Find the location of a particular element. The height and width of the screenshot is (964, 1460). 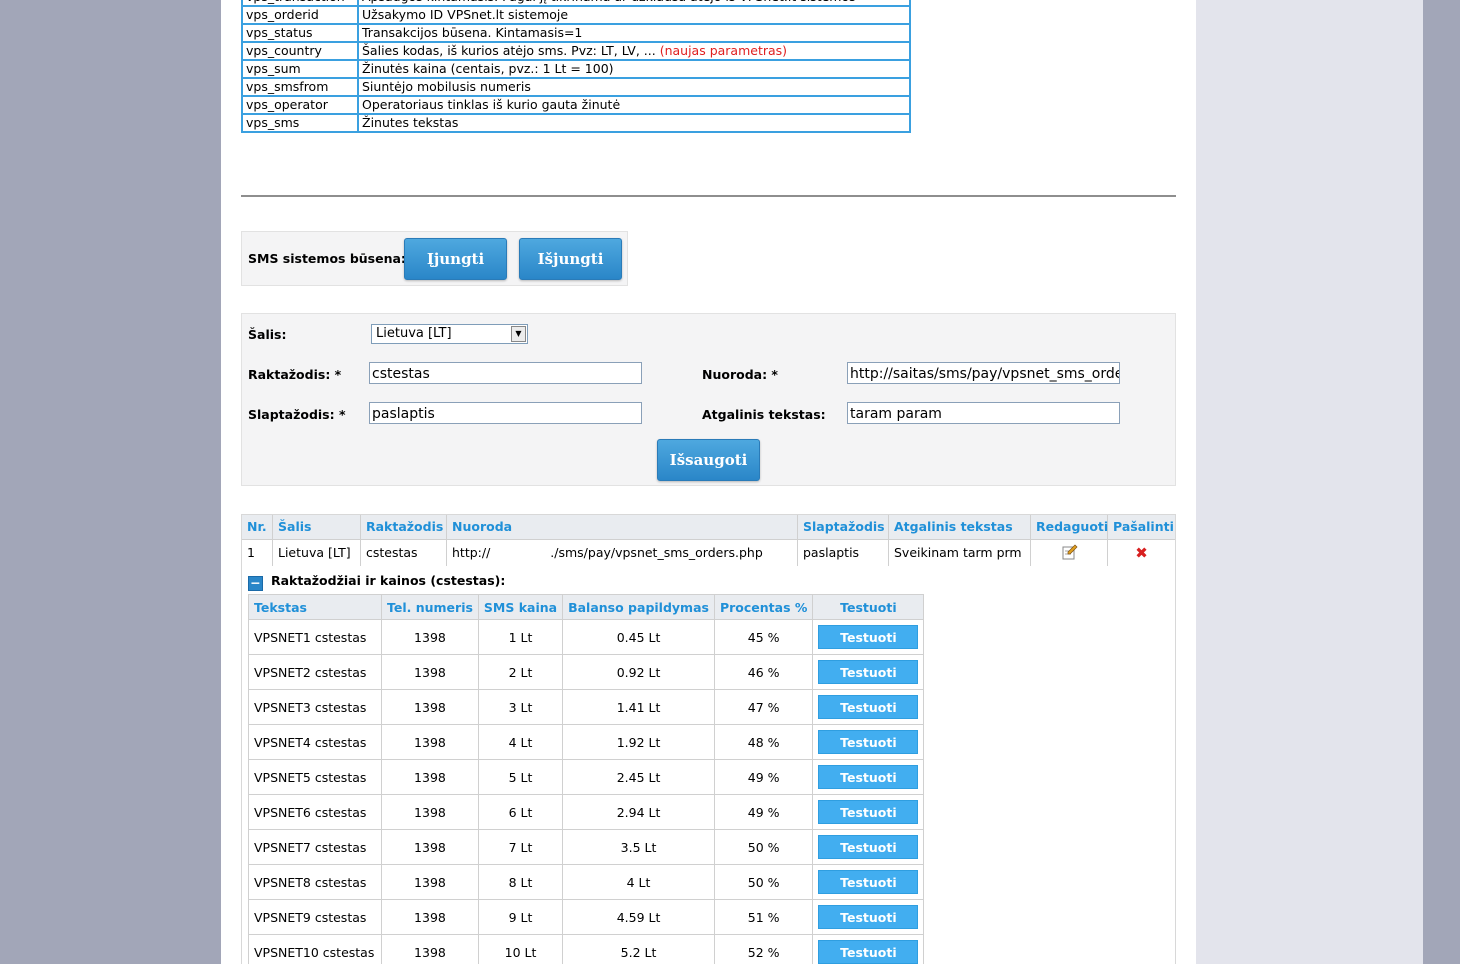

param-row: vps_sms Žinutes tekstas is located at coordinates (576, 123).